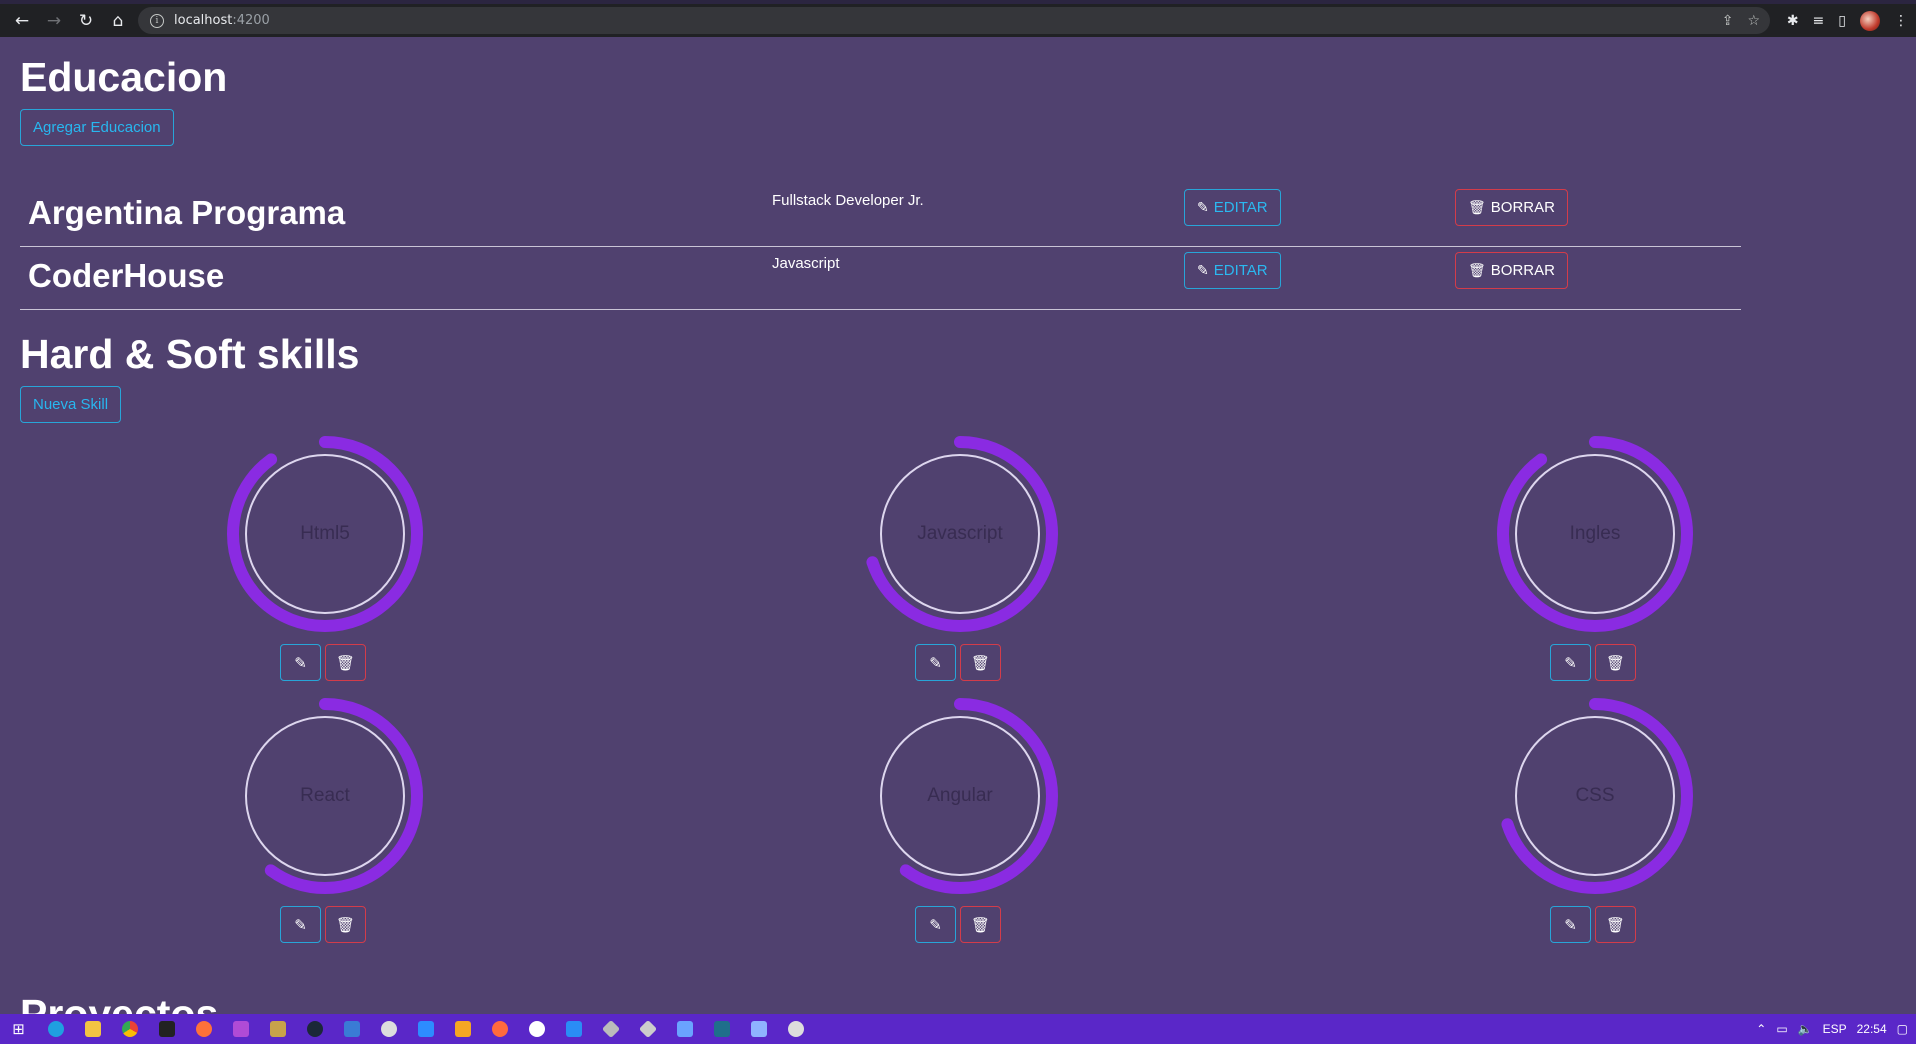 Image resolution: width=1916 pixels, height=1044 pixels. What do you see at coordinates (1902, 1029) in the screenshot?
I see `notification-icon: ▢` at bounding box center [1902, 1029].